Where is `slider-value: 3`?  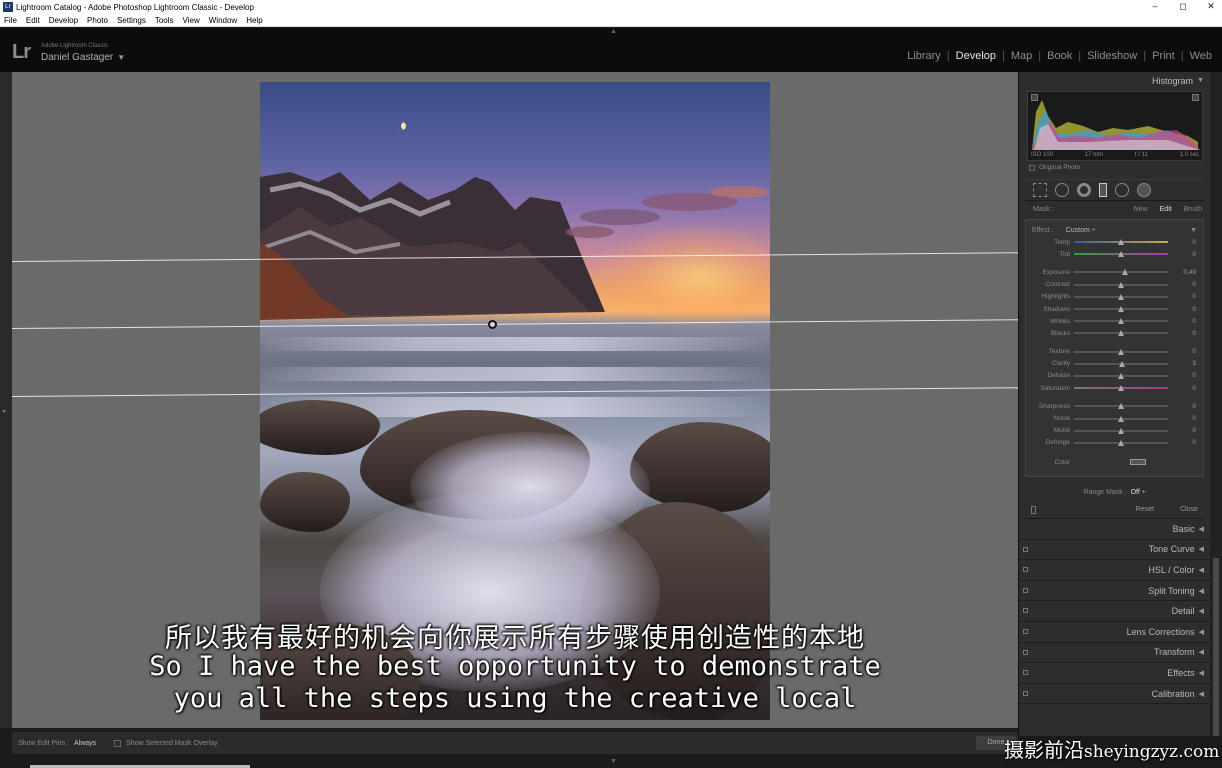
slider-value: 3 is located at coordinates (1182, 363).